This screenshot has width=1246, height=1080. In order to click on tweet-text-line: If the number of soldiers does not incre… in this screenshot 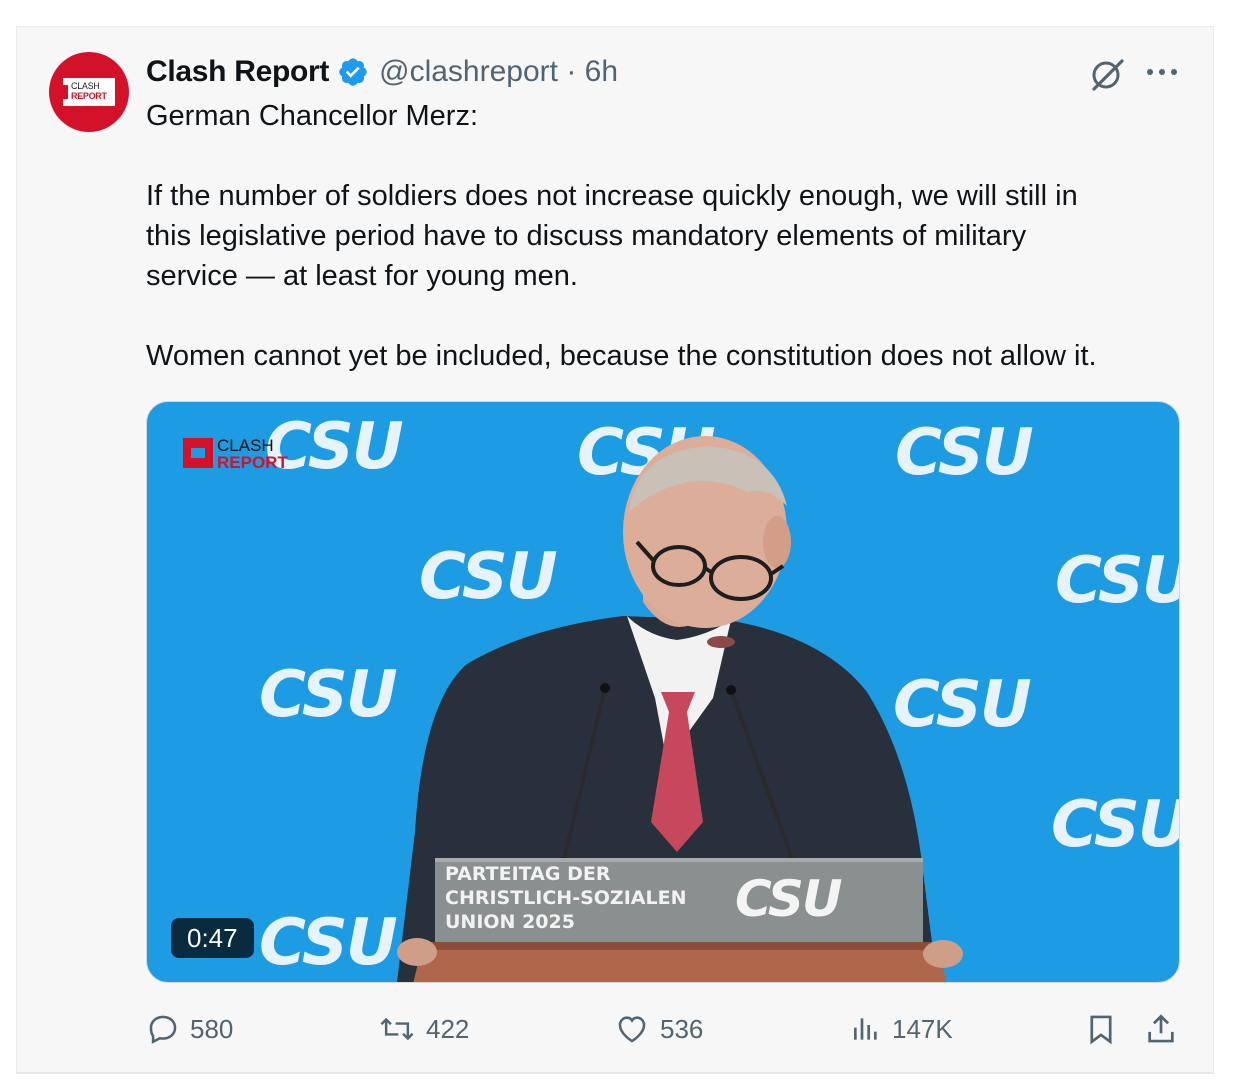, I will do `click(612, 196)`.